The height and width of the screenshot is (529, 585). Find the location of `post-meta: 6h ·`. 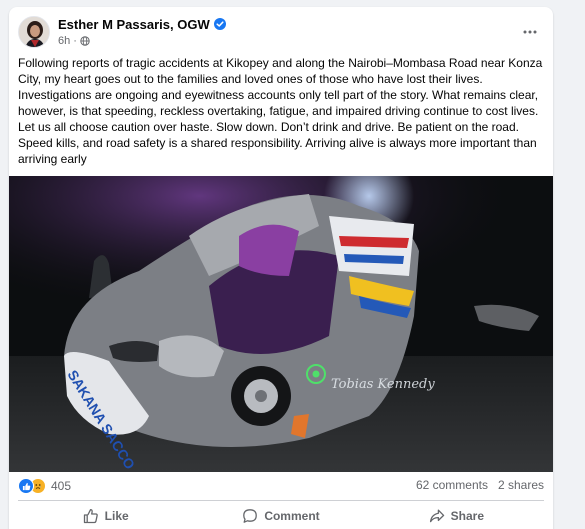

post-meta: 6h · is located at coordinates (74, 41).